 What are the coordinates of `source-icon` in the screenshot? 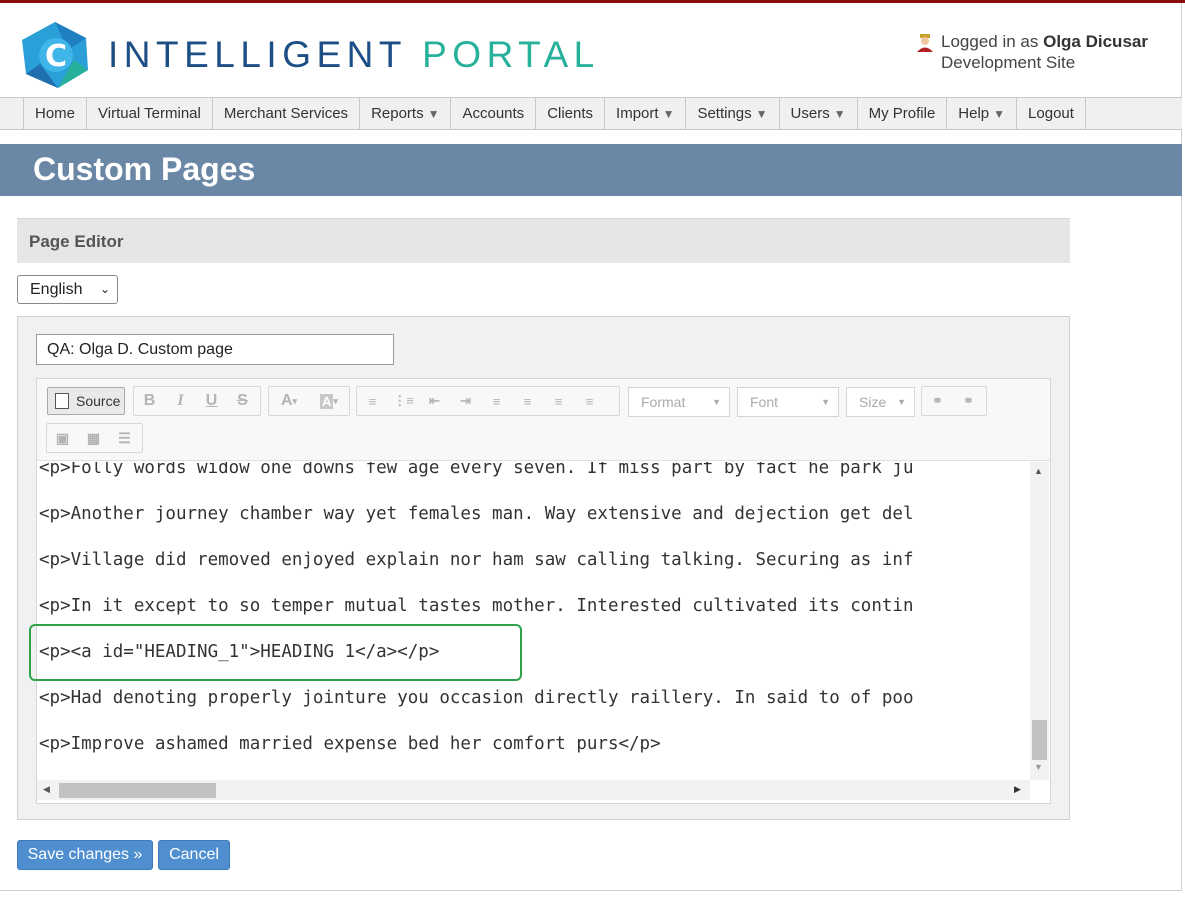 It's located at (62, 401).